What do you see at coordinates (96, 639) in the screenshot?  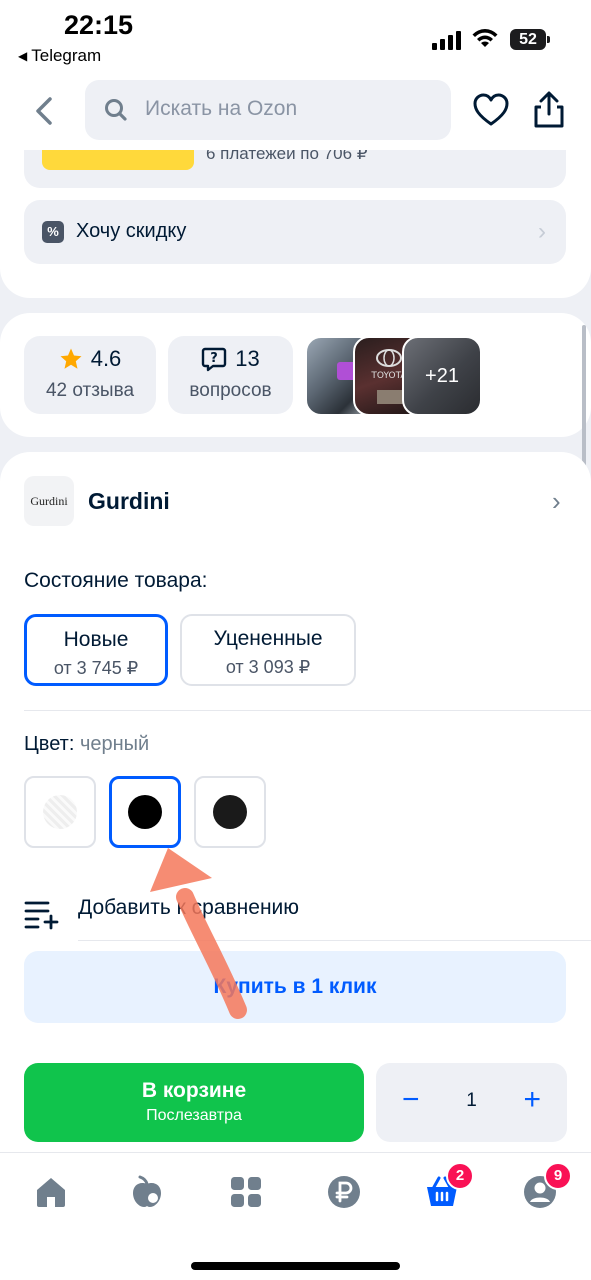 I see `condition-title: Новые` at bounding box center [96, 639].